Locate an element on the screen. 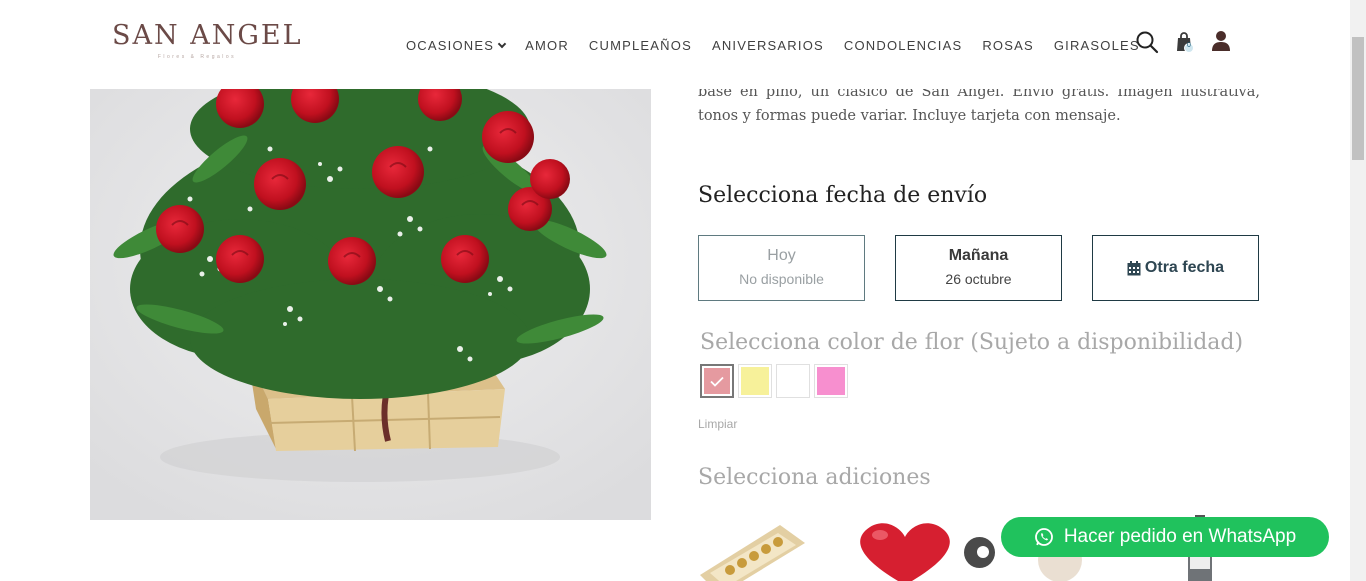 The image size is (1366, 581). calendar-icon is located at coordinates (1134, 267).